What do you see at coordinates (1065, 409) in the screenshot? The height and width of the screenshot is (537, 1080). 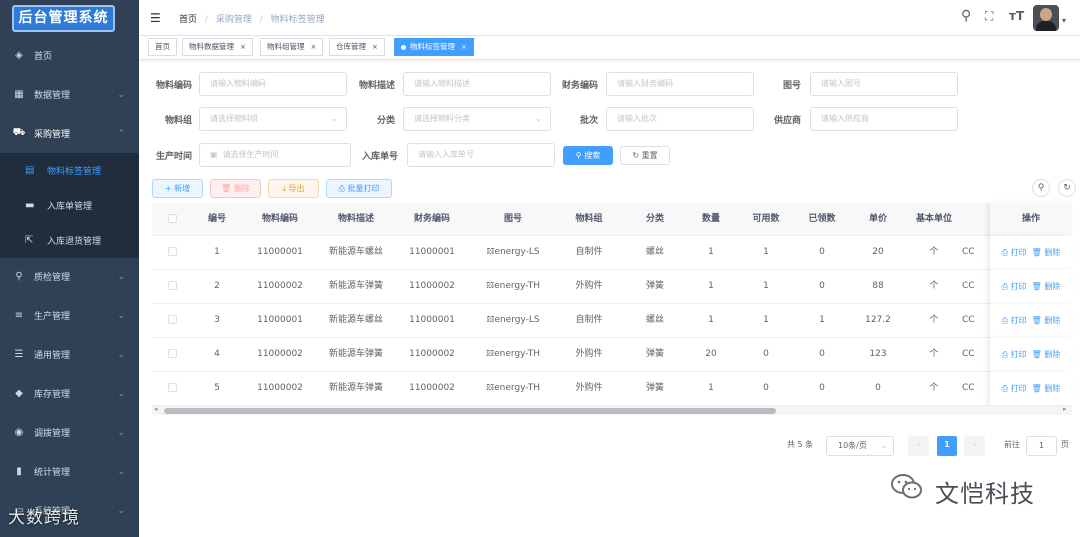 I see `scroll-right-icon: ▸` at bounding box center [1065, 409].